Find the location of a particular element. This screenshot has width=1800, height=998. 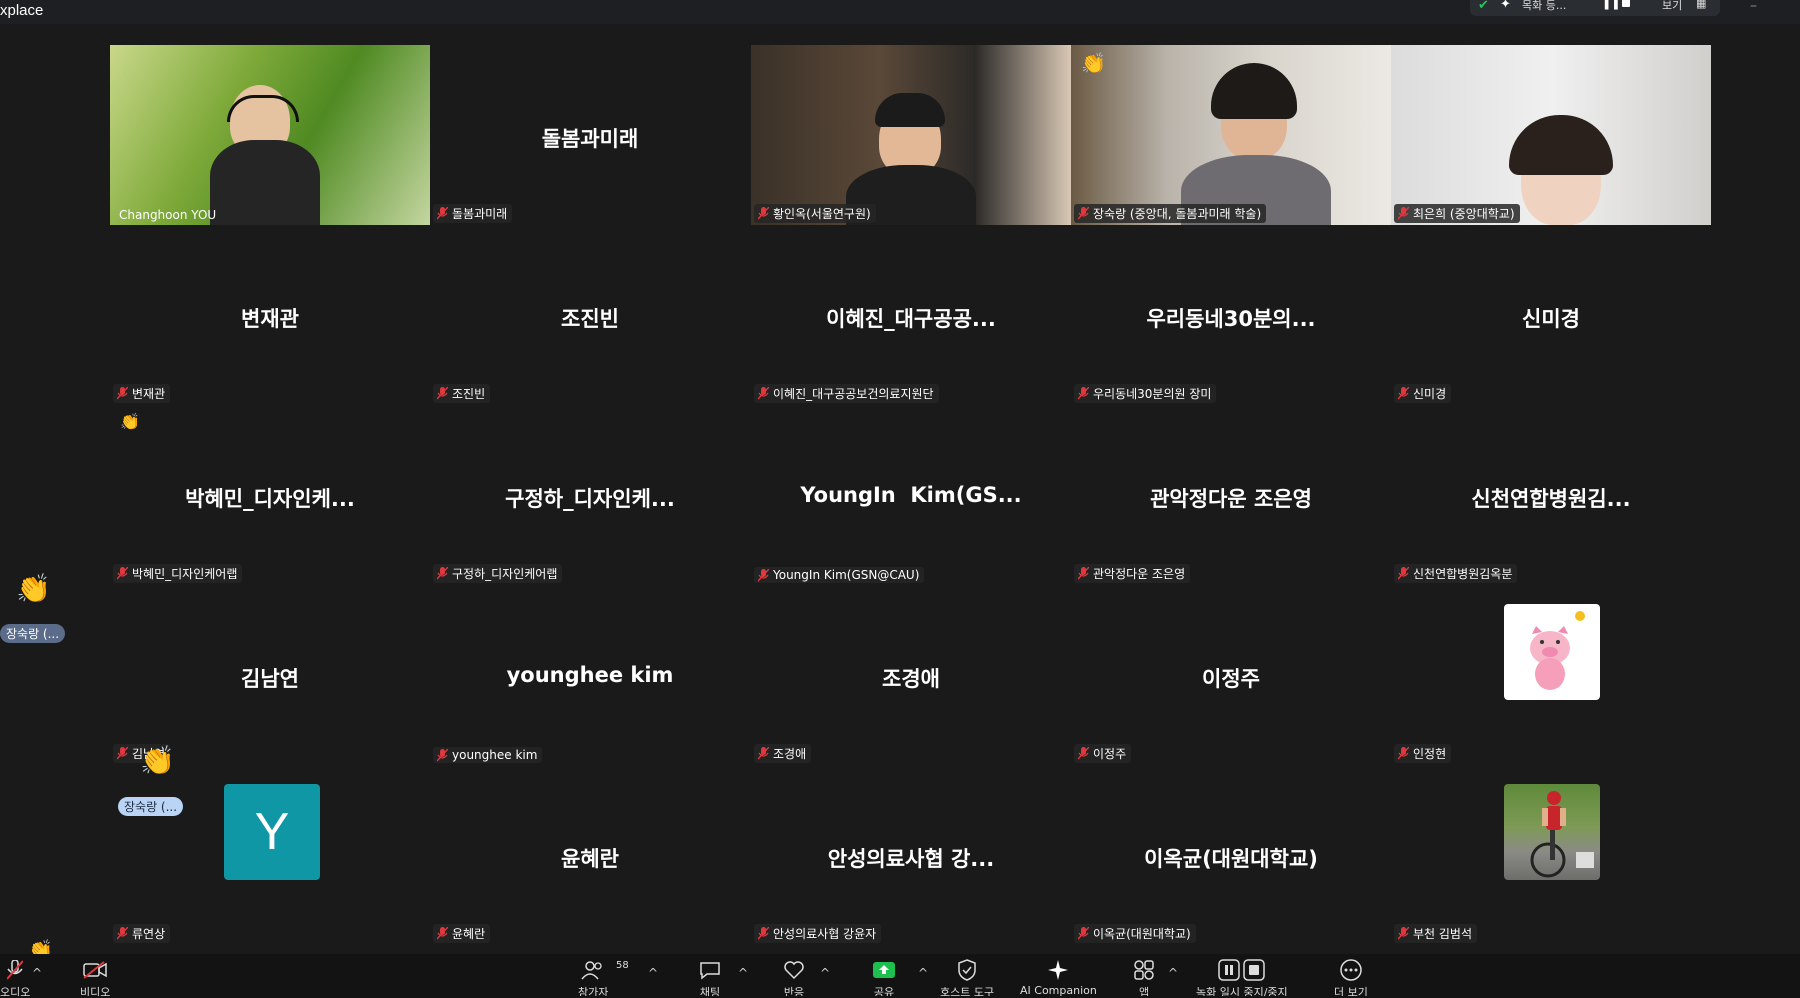

clap-reaction-icon: 👏 is located at coordinates (1093, 63).